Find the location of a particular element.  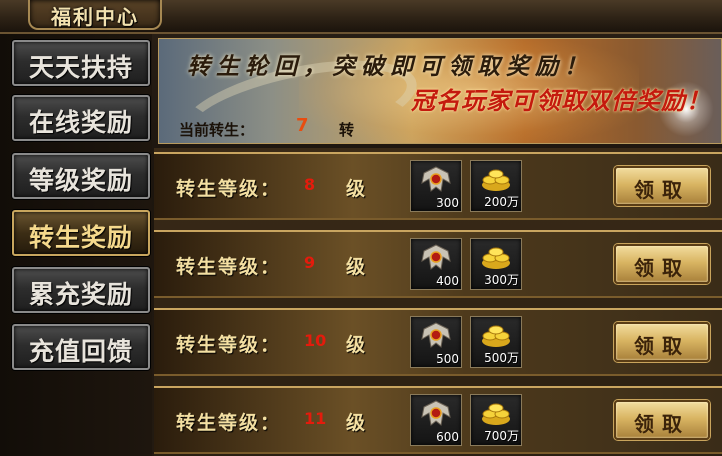

title-tab: 福利中心 is located at coordinates (95, 15).